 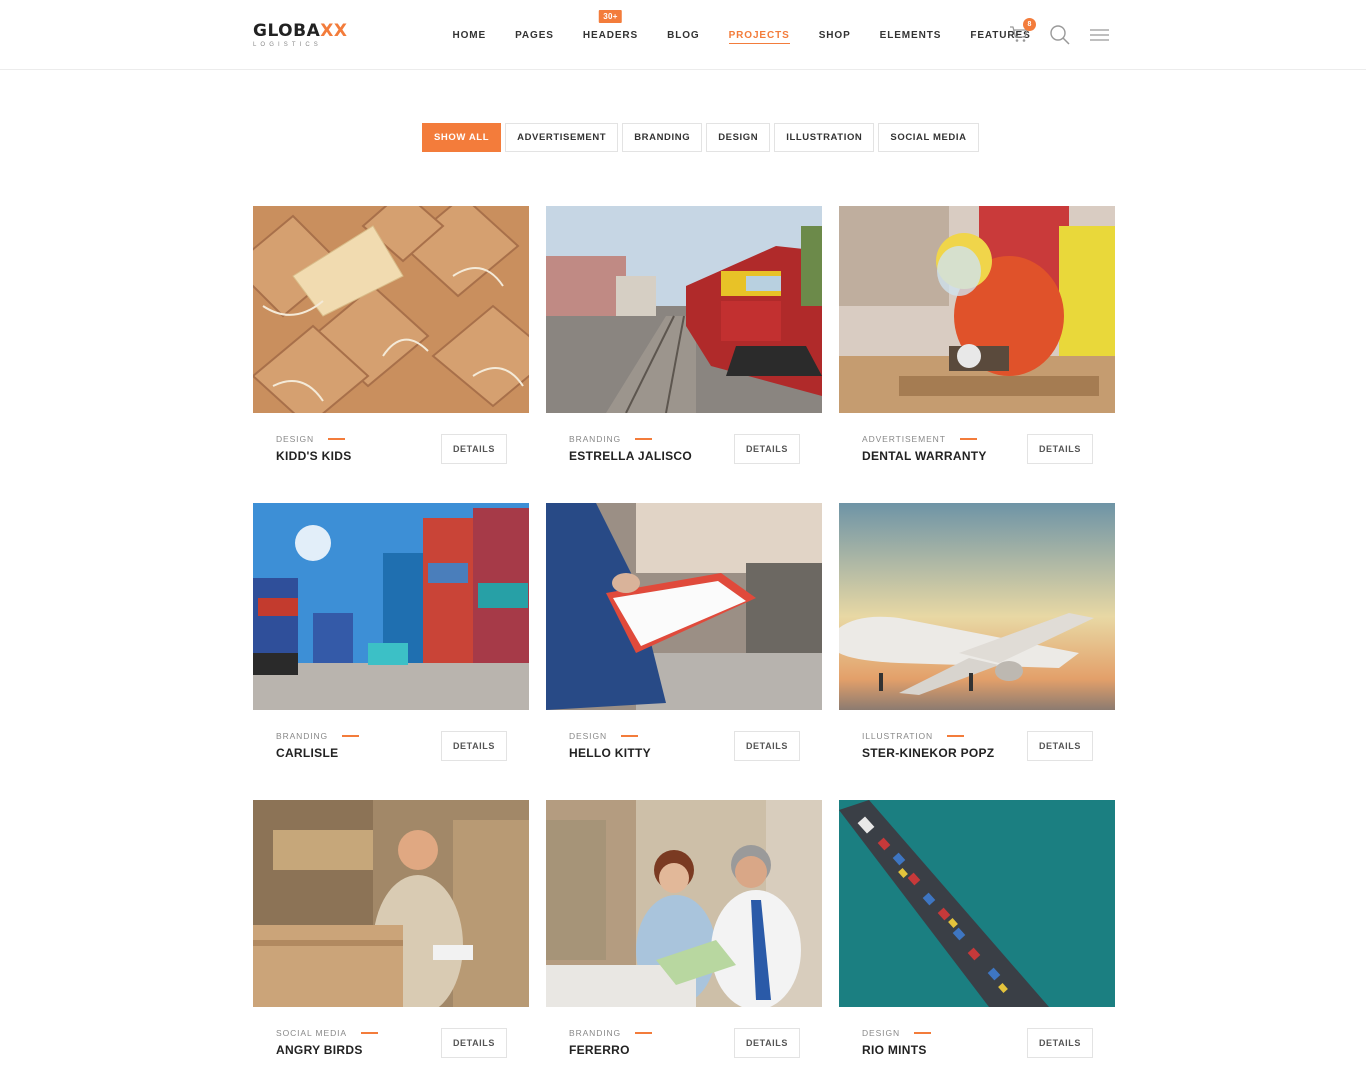 What do you see at coordinates (977, 903) in the screenshot?
I see `project-image-ship` at bounding box center [977, 903].